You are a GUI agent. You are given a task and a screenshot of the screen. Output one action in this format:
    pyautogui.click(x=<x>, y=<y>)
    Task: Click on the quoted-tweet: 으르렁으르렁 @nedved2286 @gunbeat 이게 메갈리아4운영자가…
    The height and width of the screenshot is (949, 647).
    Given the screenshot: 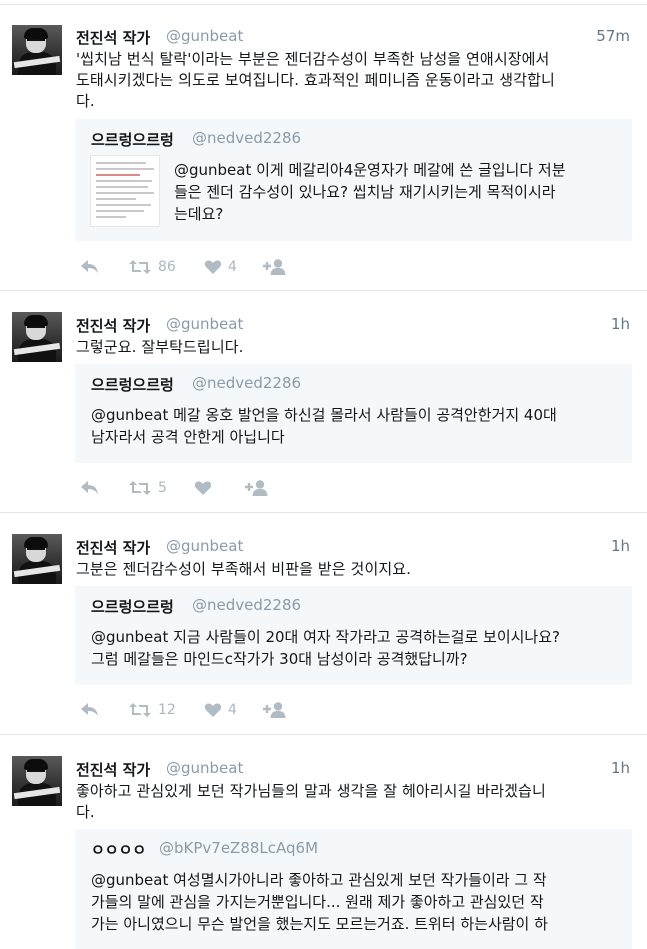 What is the action you would take?
    pyautogui.click(x=353, y=180)
    